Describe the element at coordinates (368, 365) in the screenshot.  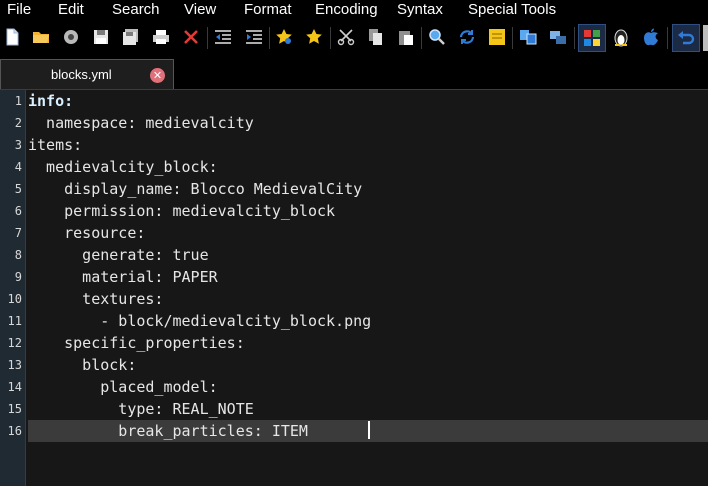
I see `code-line: block:` at that location.